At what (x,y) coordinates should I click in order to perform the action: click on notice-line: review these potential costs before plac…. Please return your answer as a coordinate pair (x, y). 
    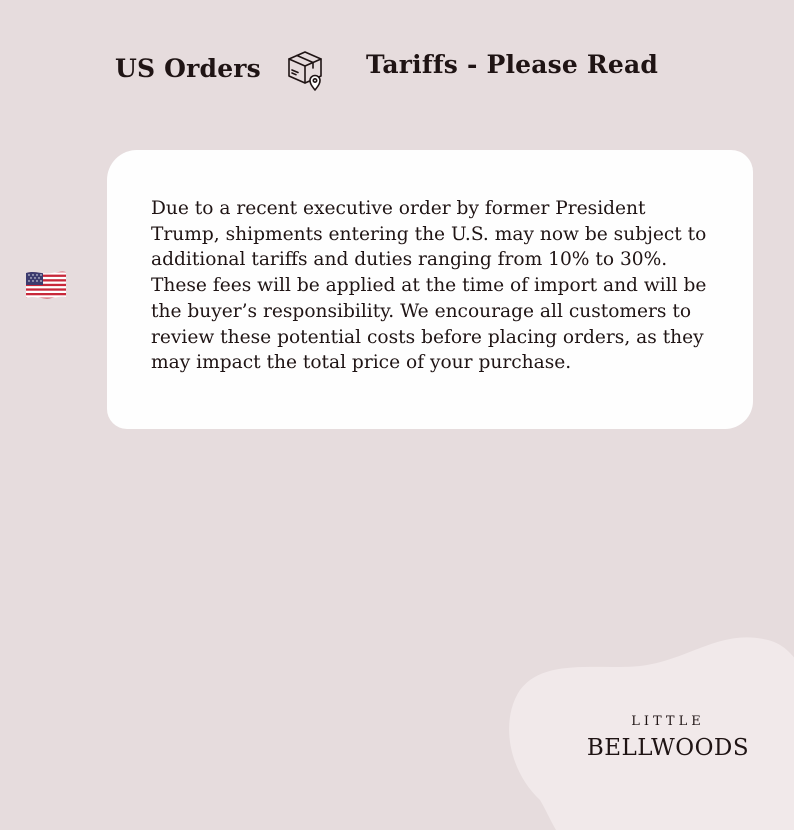
    Looking at the image, I should click on (427, 337).